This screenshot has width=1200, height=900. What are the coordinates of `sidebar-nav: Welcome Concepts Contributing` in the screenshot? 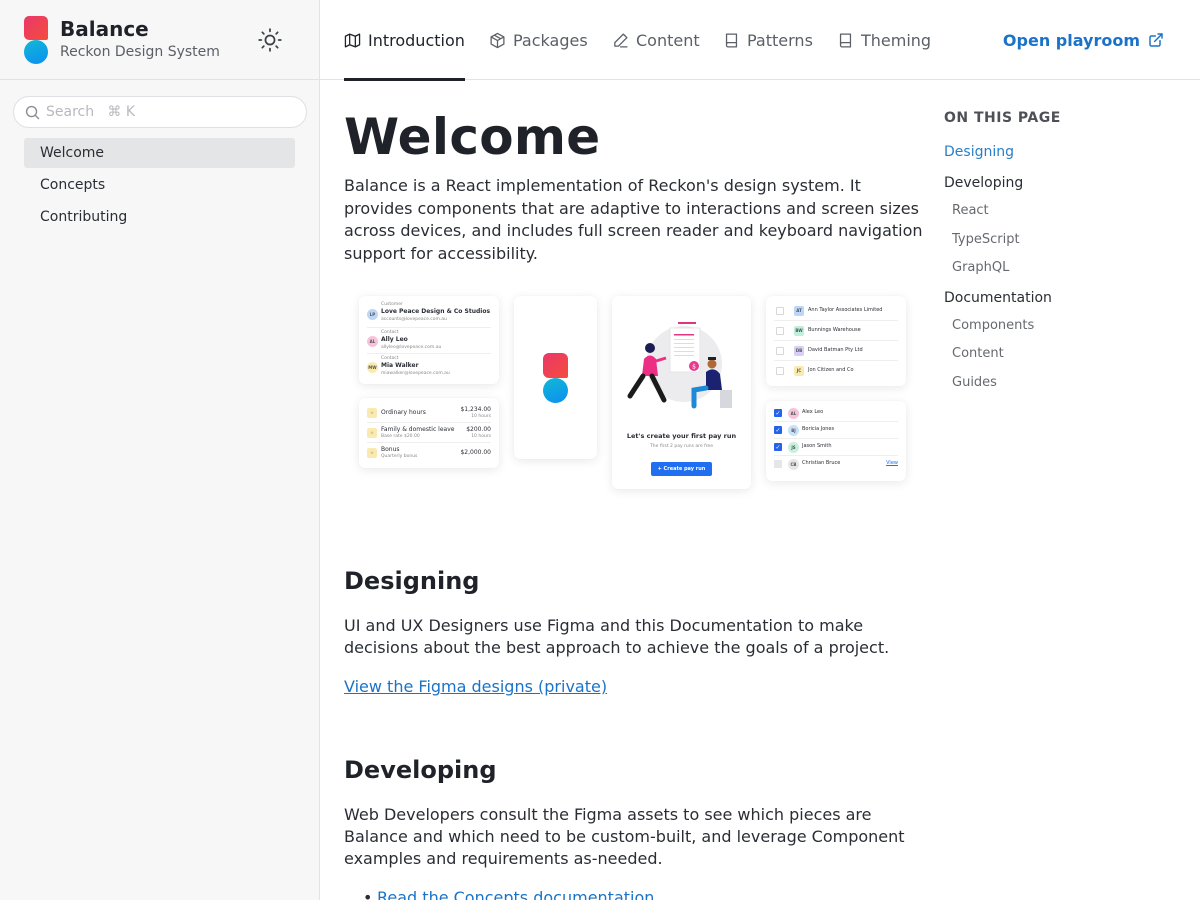 It's located at (159, 186).